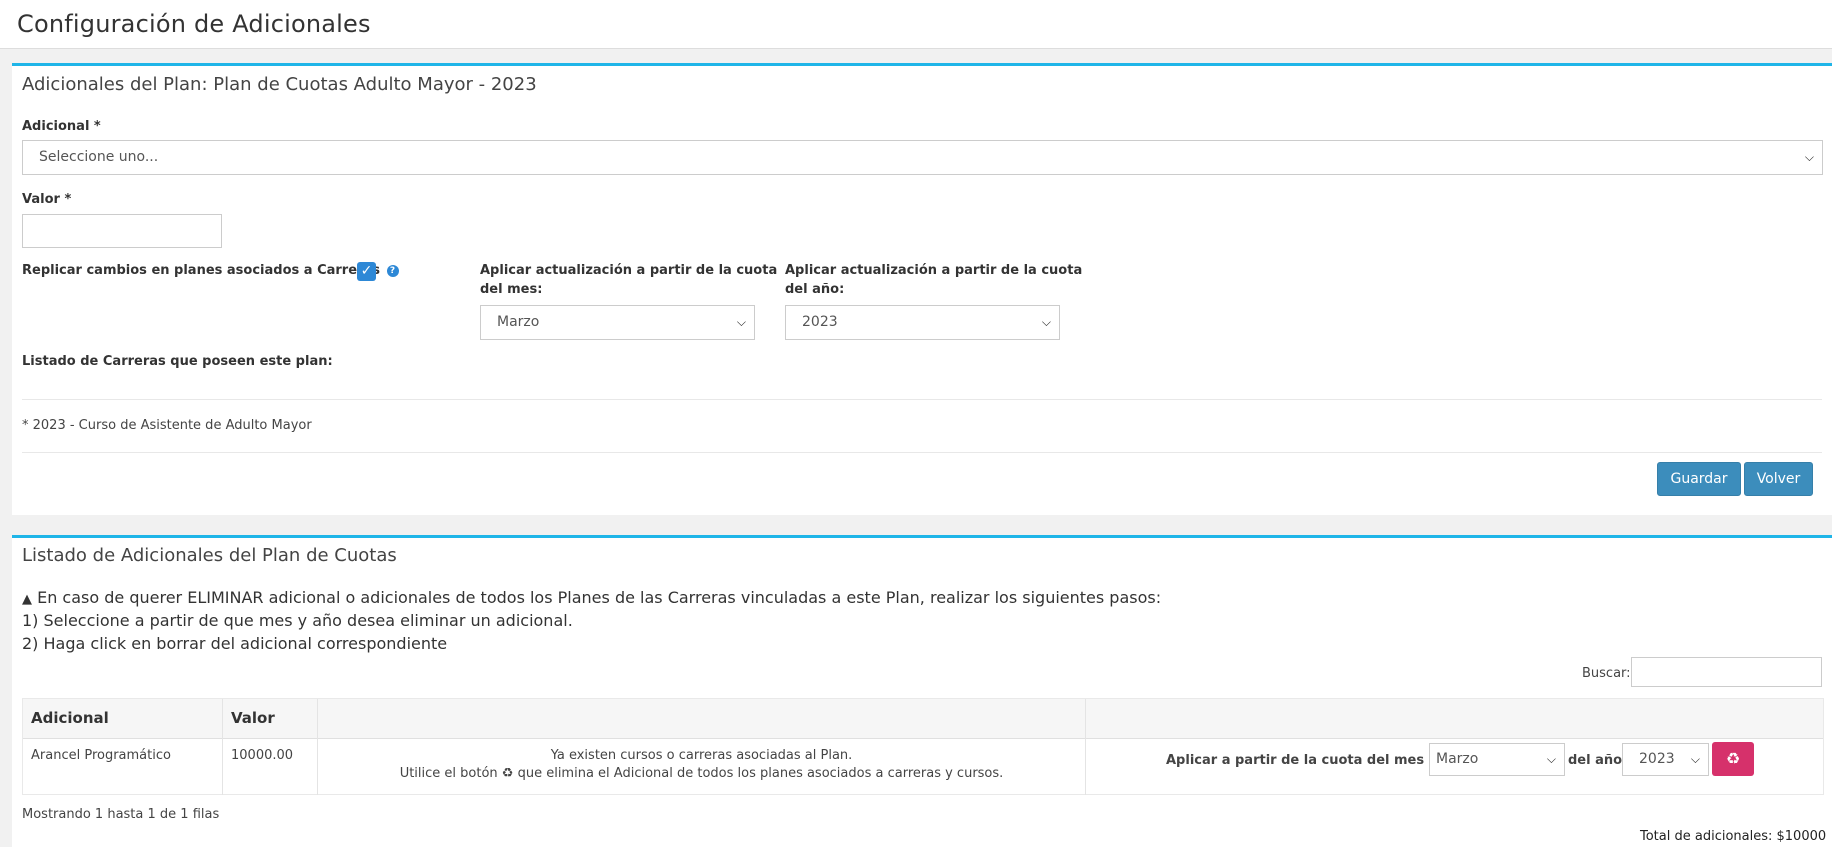 The image size is (1832, 847). What do you see at coordinates (507, 773) in the screenshot?
I see `recycle-icon: ♻` at bounding box center [507, 773].